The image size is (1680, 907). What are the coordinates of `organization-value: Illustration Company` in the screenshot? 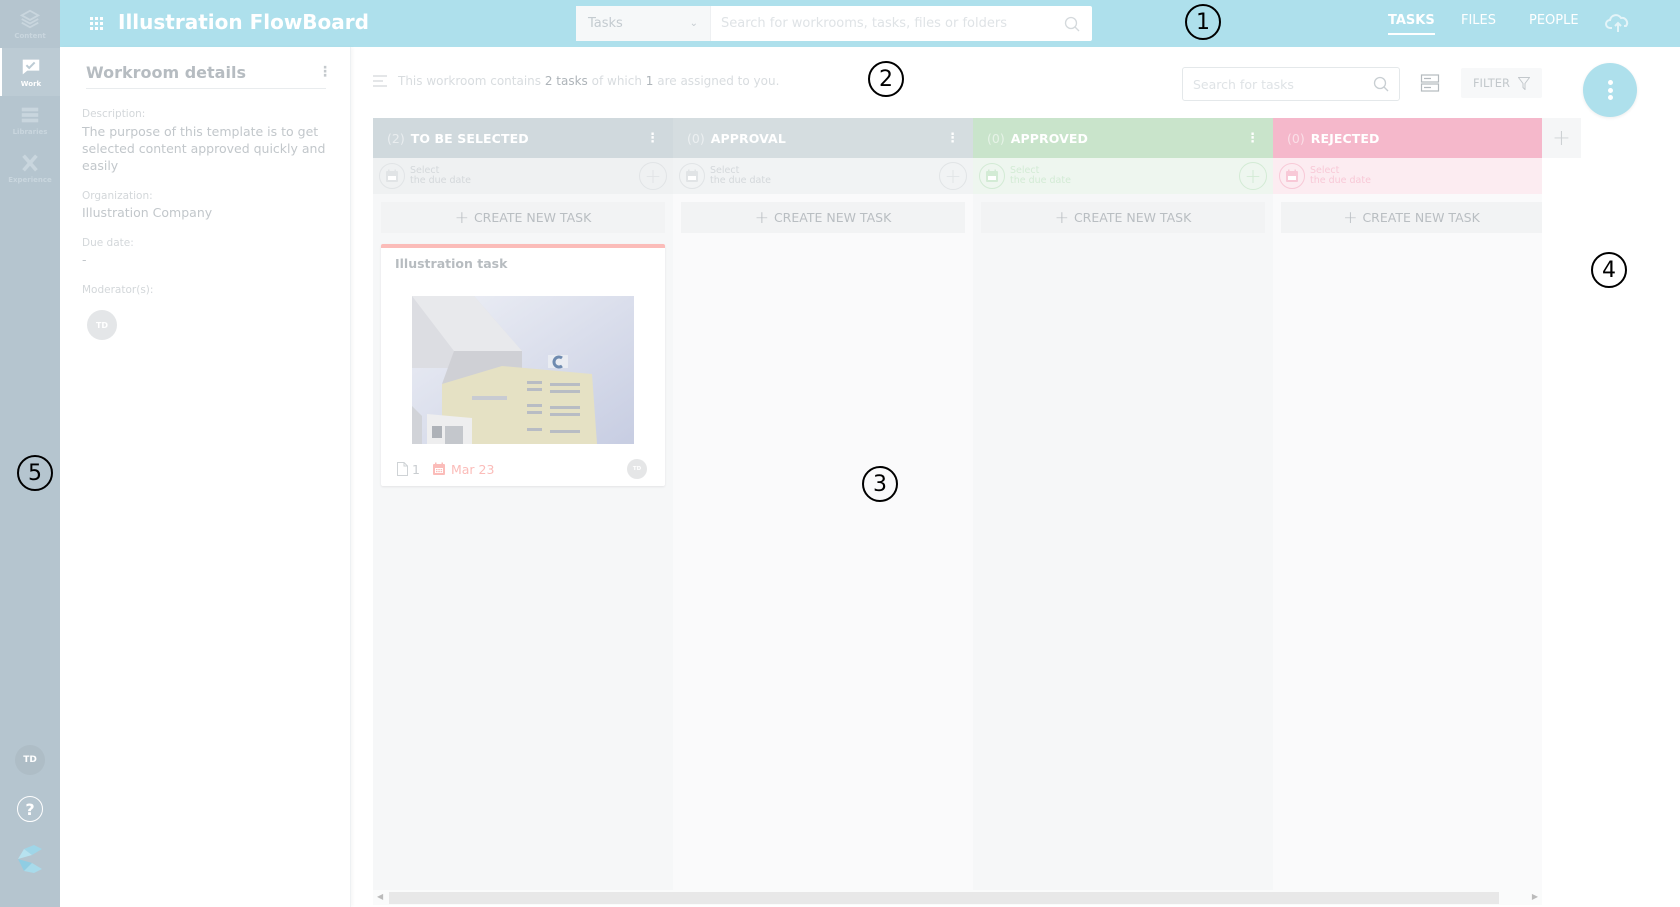 It's located at (147, 212).